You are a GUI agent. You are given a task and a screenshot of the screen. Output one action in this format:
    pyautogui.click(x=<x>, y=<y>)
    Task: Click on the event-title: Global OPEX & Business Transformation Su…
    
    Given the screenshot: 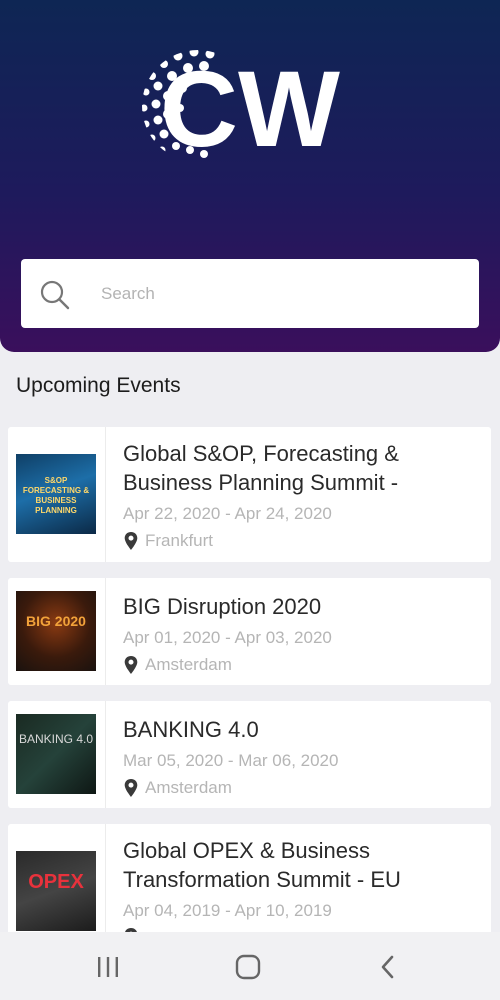 What is the action you would take?
    pyautogui.click(x=262, y=865)
    